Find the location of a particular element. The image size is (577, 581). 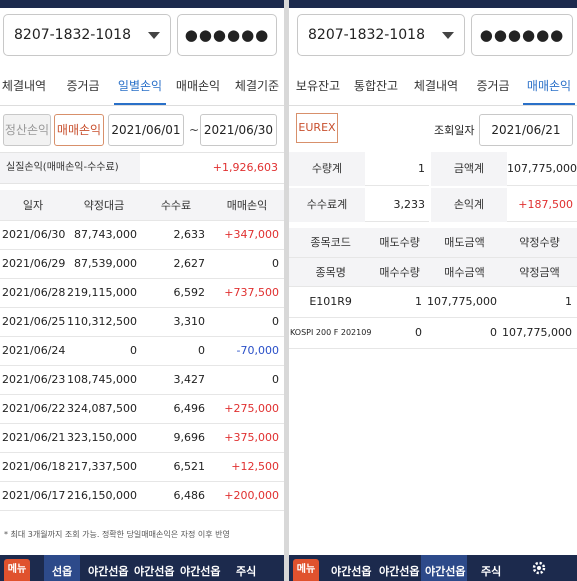

cell-contract-amount: 87,539,000 is located at coordinates (104, 264).